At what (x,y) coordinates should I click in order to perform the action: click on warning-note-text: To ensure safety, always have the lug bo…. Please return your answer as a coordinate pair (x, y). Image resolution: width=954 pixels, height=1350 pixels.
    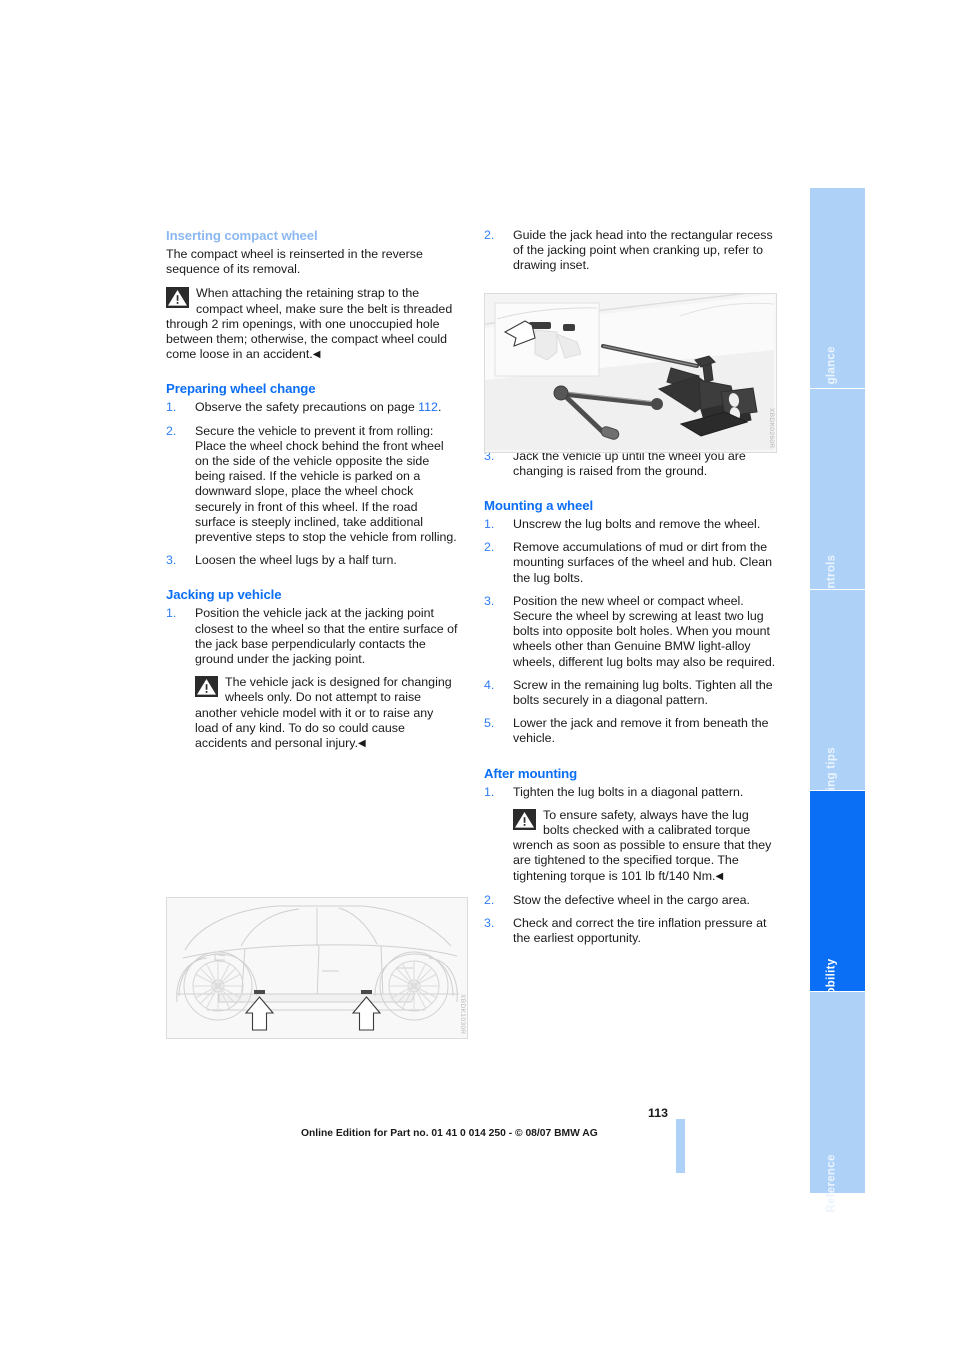
    Looking at the image, I should click on (642, 845).